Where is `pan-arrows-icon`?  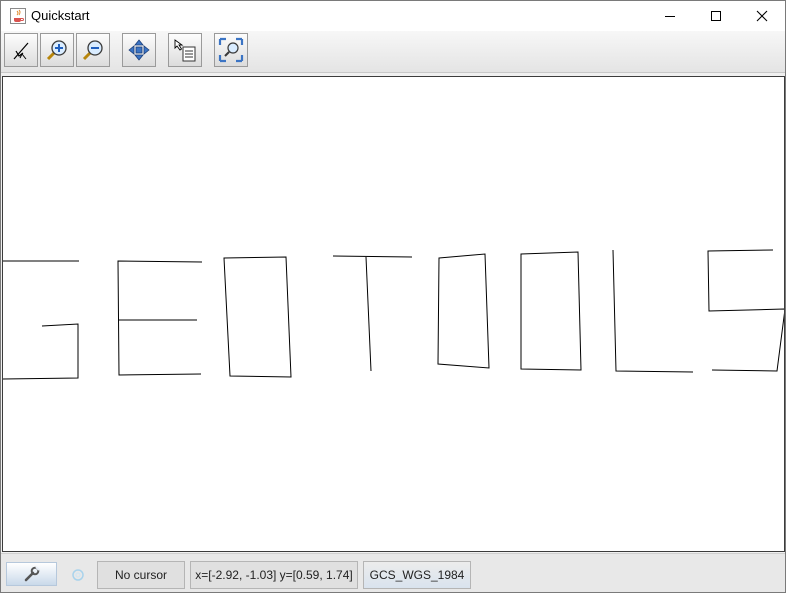
pan-arrows-icon is located at coordinates (139, 50).